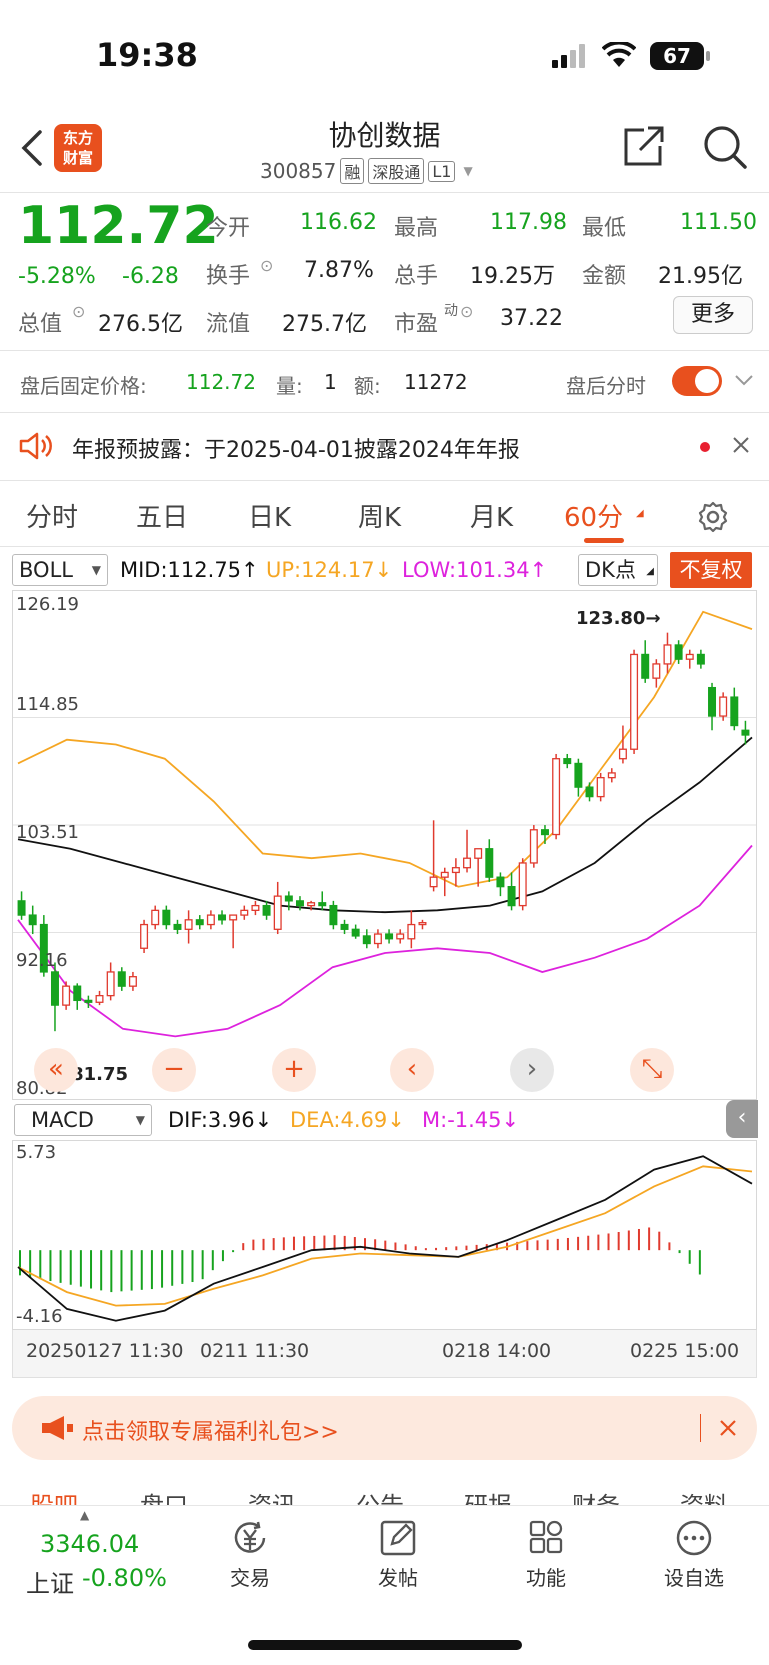  Describe the element at coordinates (324, 324) in the screenshot. I see `float-value: 275.7亿` at that location.